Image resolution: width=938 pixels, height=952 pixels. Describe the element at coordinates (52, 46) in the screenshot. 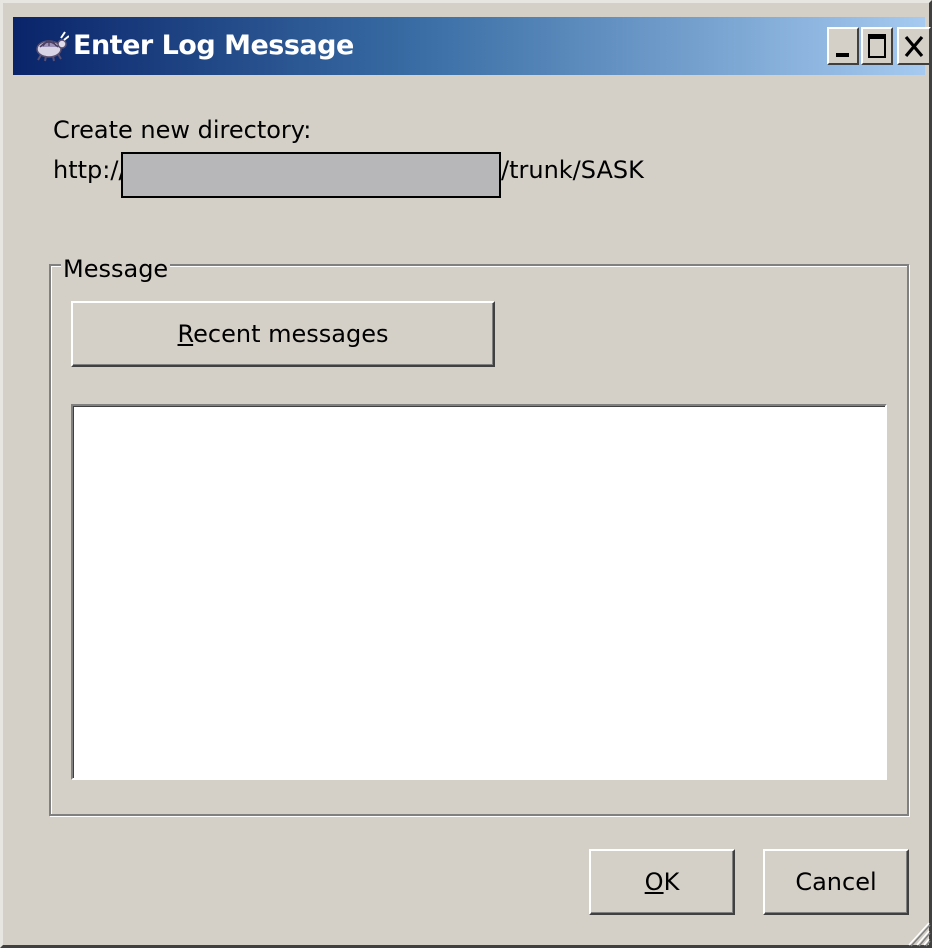

I see `tortoise-svn-icon` at that location.